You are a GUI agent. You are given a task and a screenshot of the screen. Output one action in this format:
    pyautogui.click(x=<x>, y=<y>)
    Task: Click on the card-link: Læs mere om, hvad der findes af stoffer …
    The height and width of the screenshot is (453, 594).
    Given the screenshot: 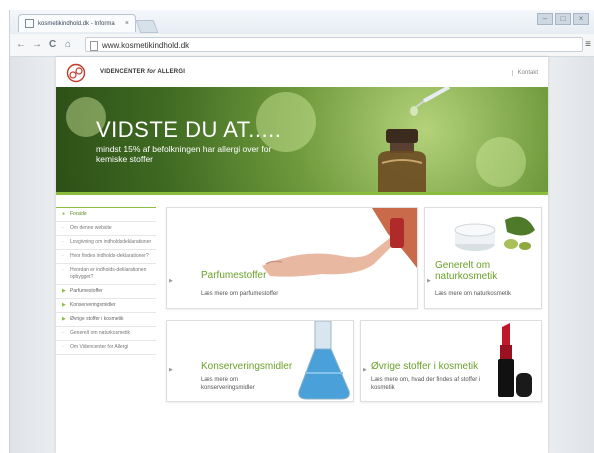 What is the action you would take?
    pyautogui.click(x=426, y=384)
    